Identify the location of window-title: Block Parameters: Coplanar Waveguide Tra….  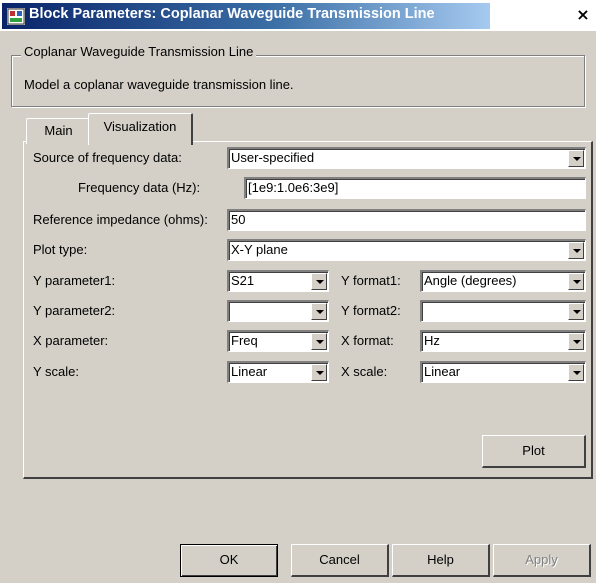
(232, 14).